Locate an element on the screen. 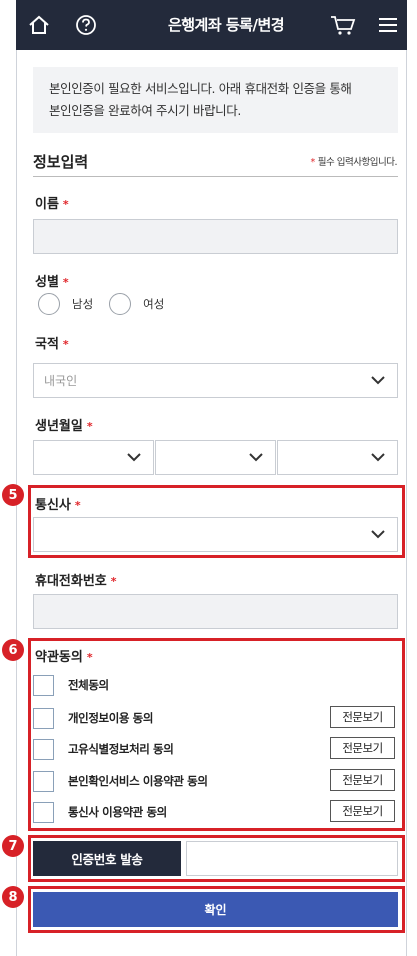 The image size is (417, 956). verification-code-input is located at coordinates (292, 858).